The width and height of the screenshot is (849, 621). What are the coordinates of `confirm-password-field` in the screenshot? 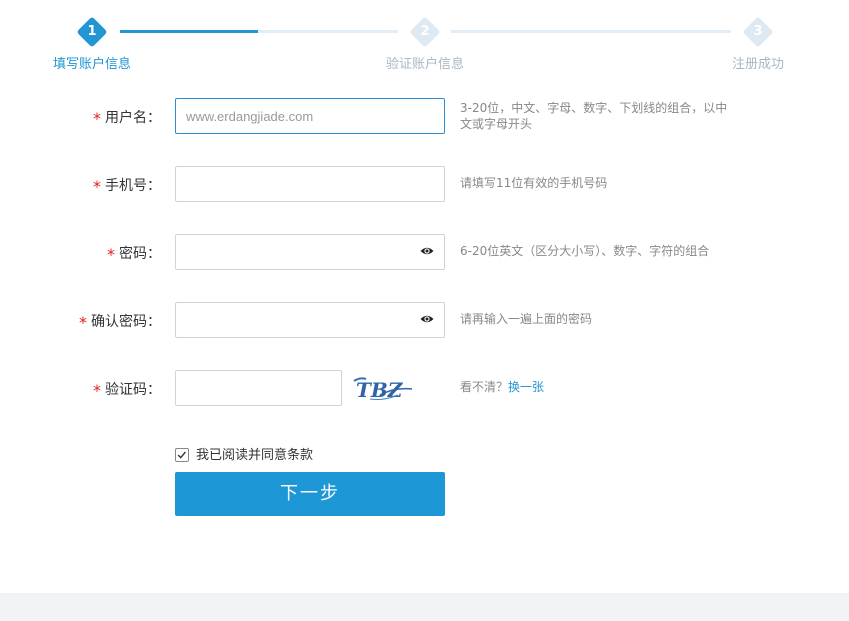 It's located at (310, 320).